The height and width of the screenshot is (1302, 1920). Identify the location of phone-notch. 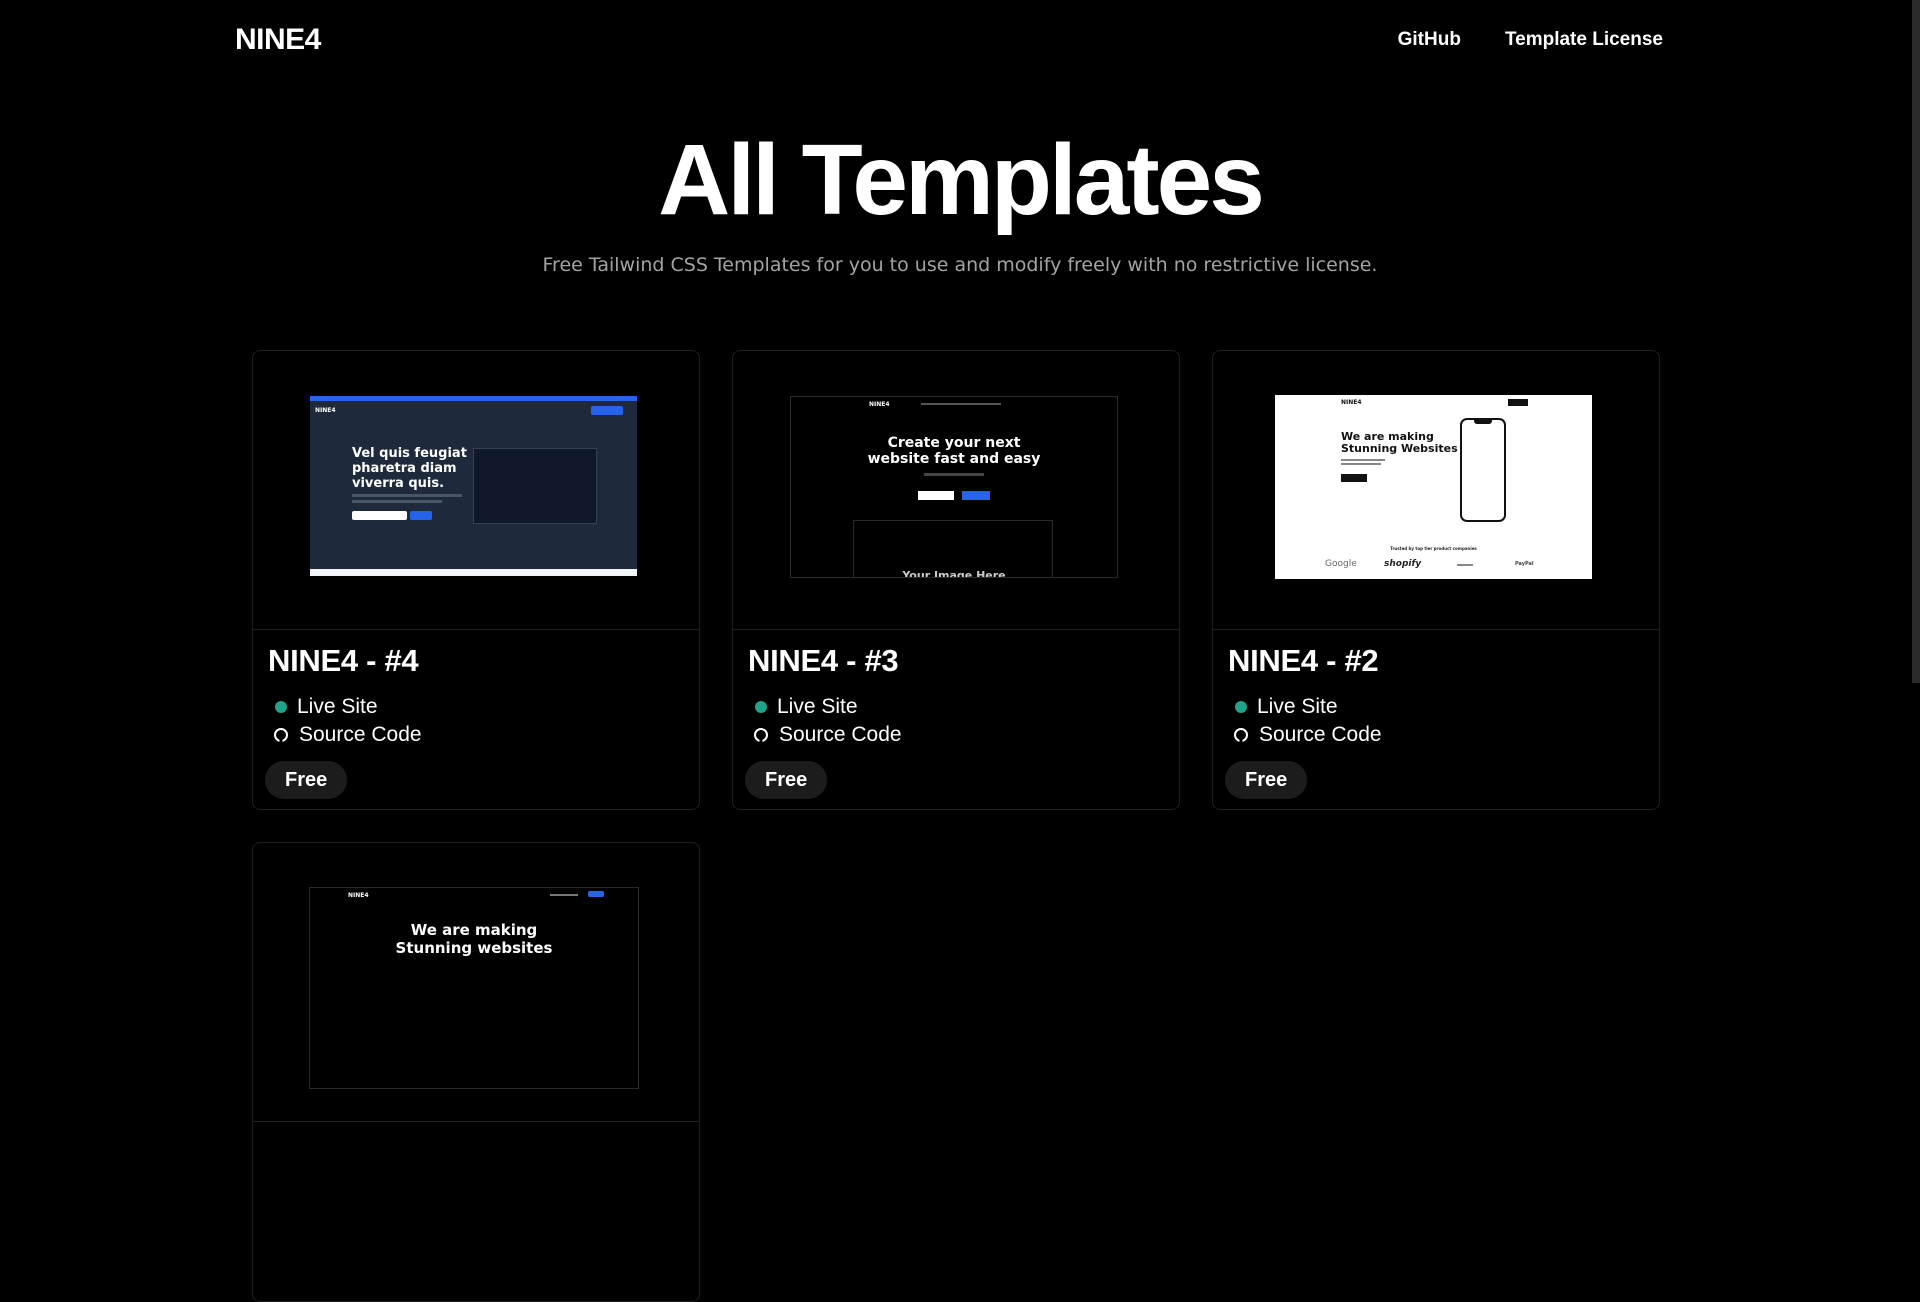
(1483, 422).